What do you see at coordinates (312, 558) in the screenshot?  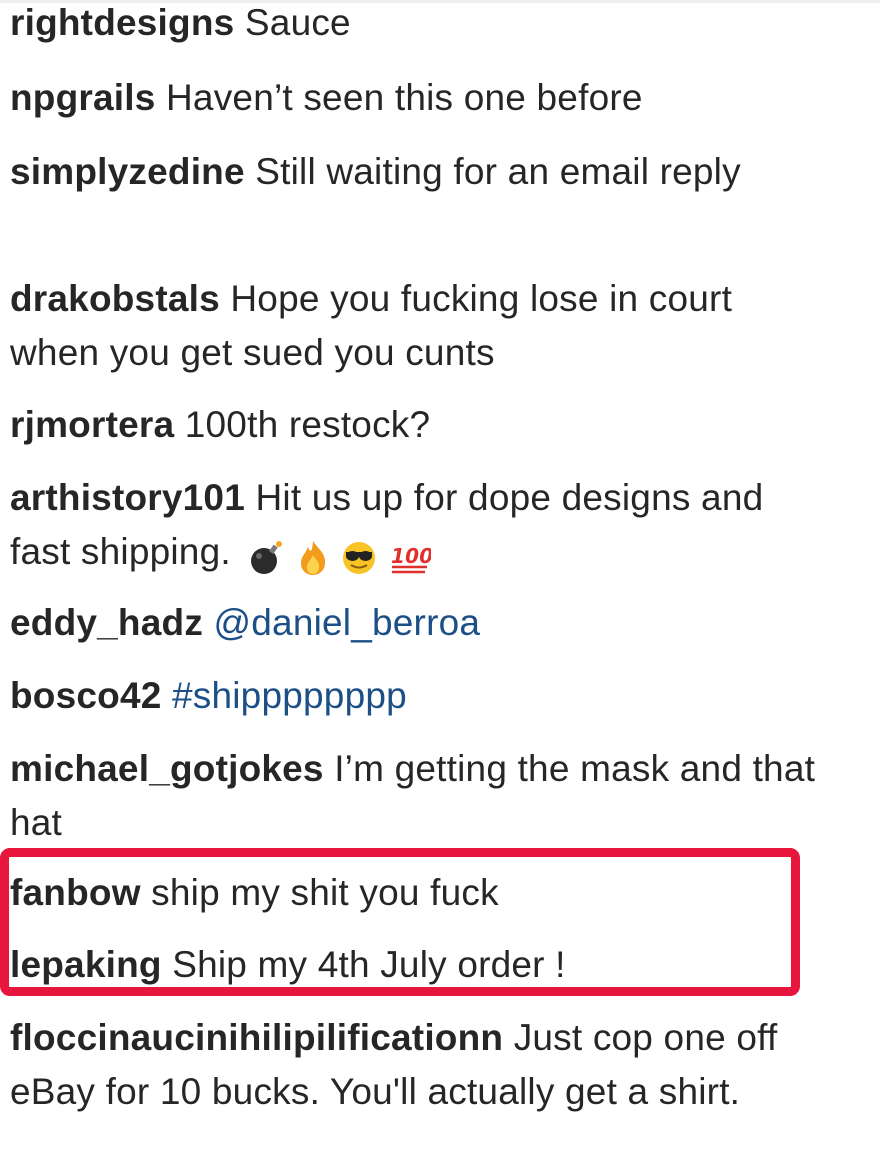 I see `fire-icon` at bounding box center [312, 558].